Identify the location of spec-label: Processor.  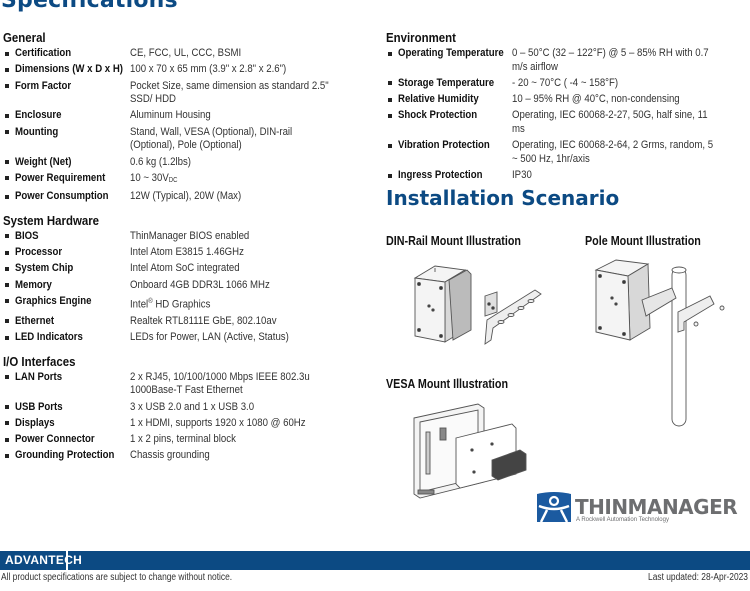
(39, 252).